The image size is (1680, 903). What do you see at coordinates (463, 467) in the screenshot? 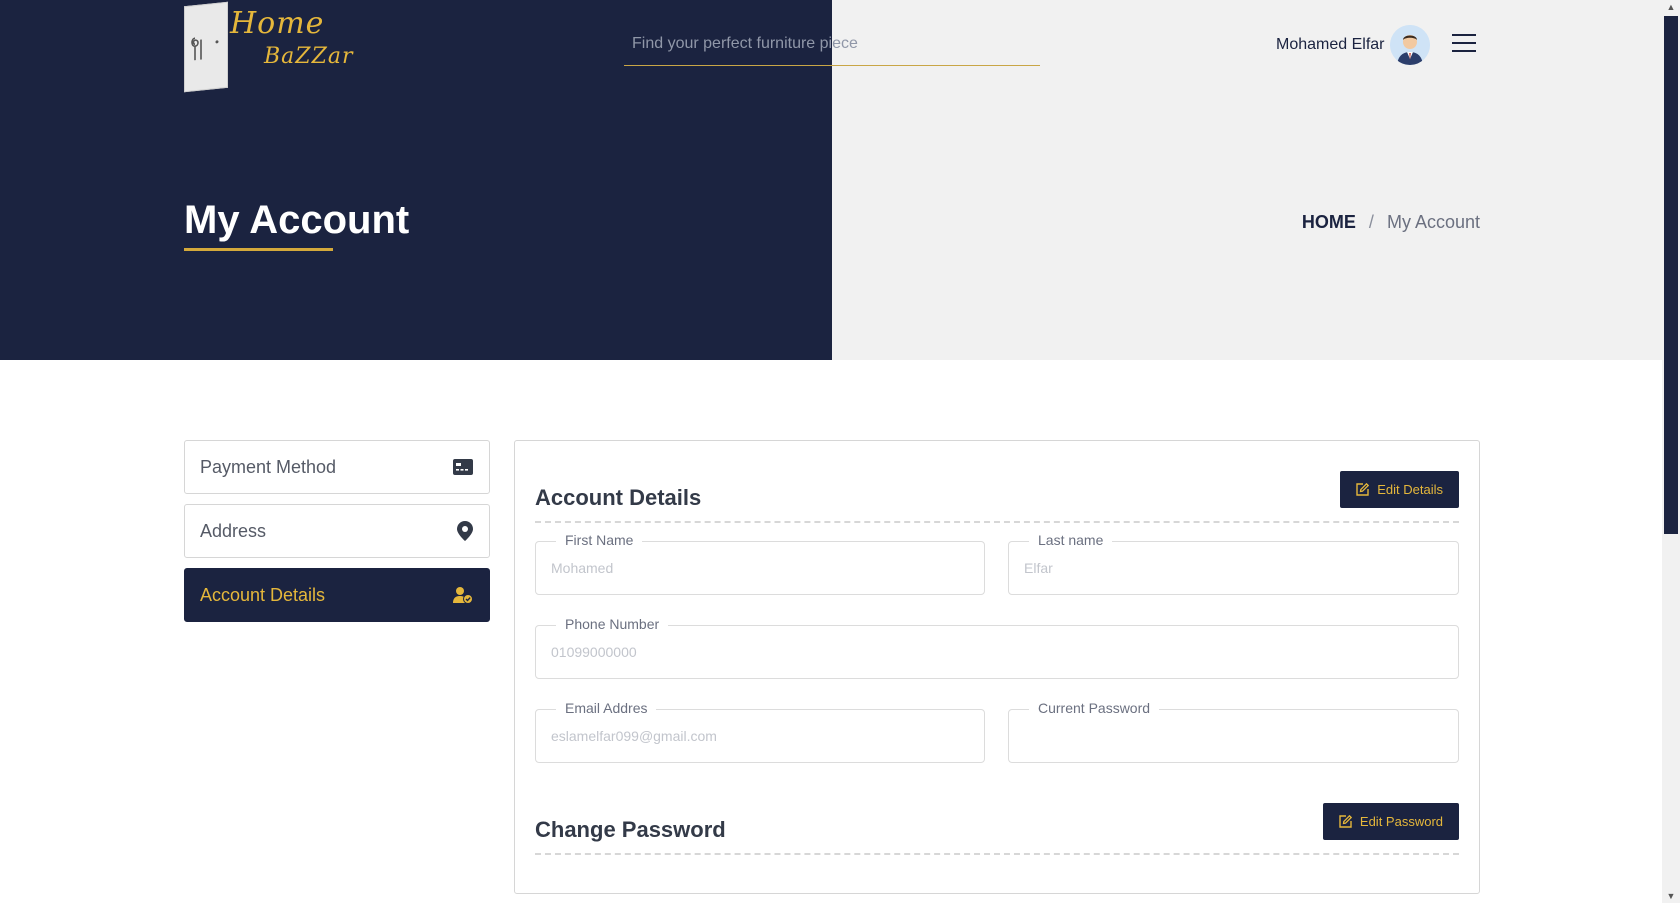
I see `credit-card-icon` at bounding box center [463, 467].